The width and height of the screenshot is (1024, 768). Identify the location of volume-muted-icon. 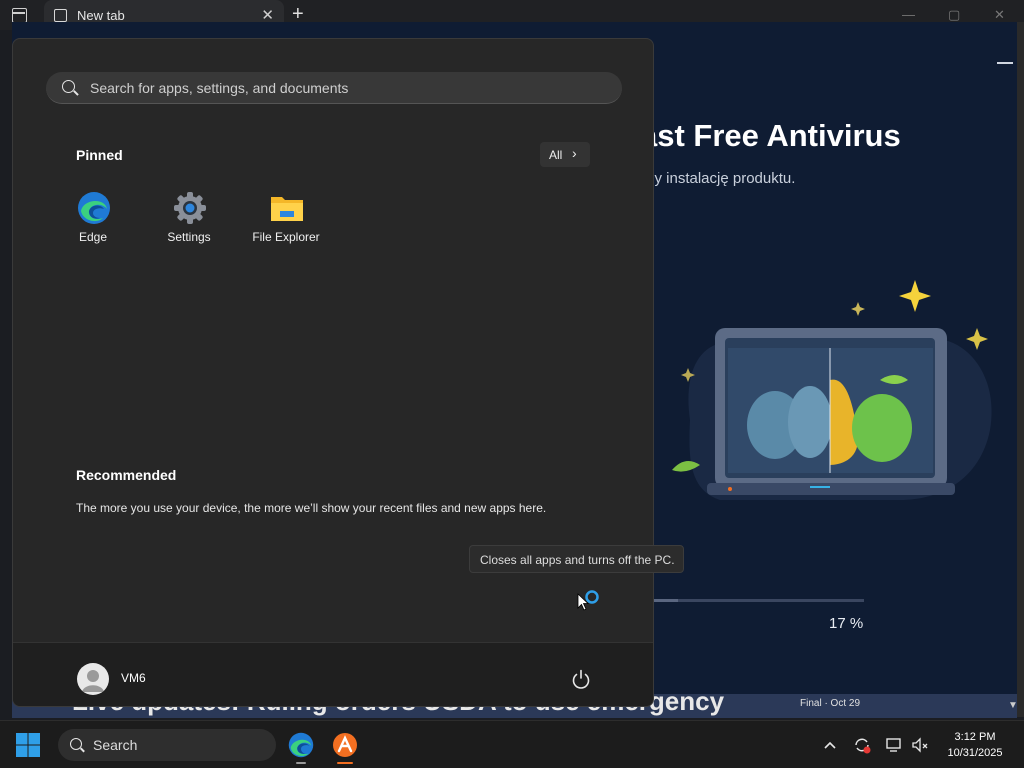
(920, 745).